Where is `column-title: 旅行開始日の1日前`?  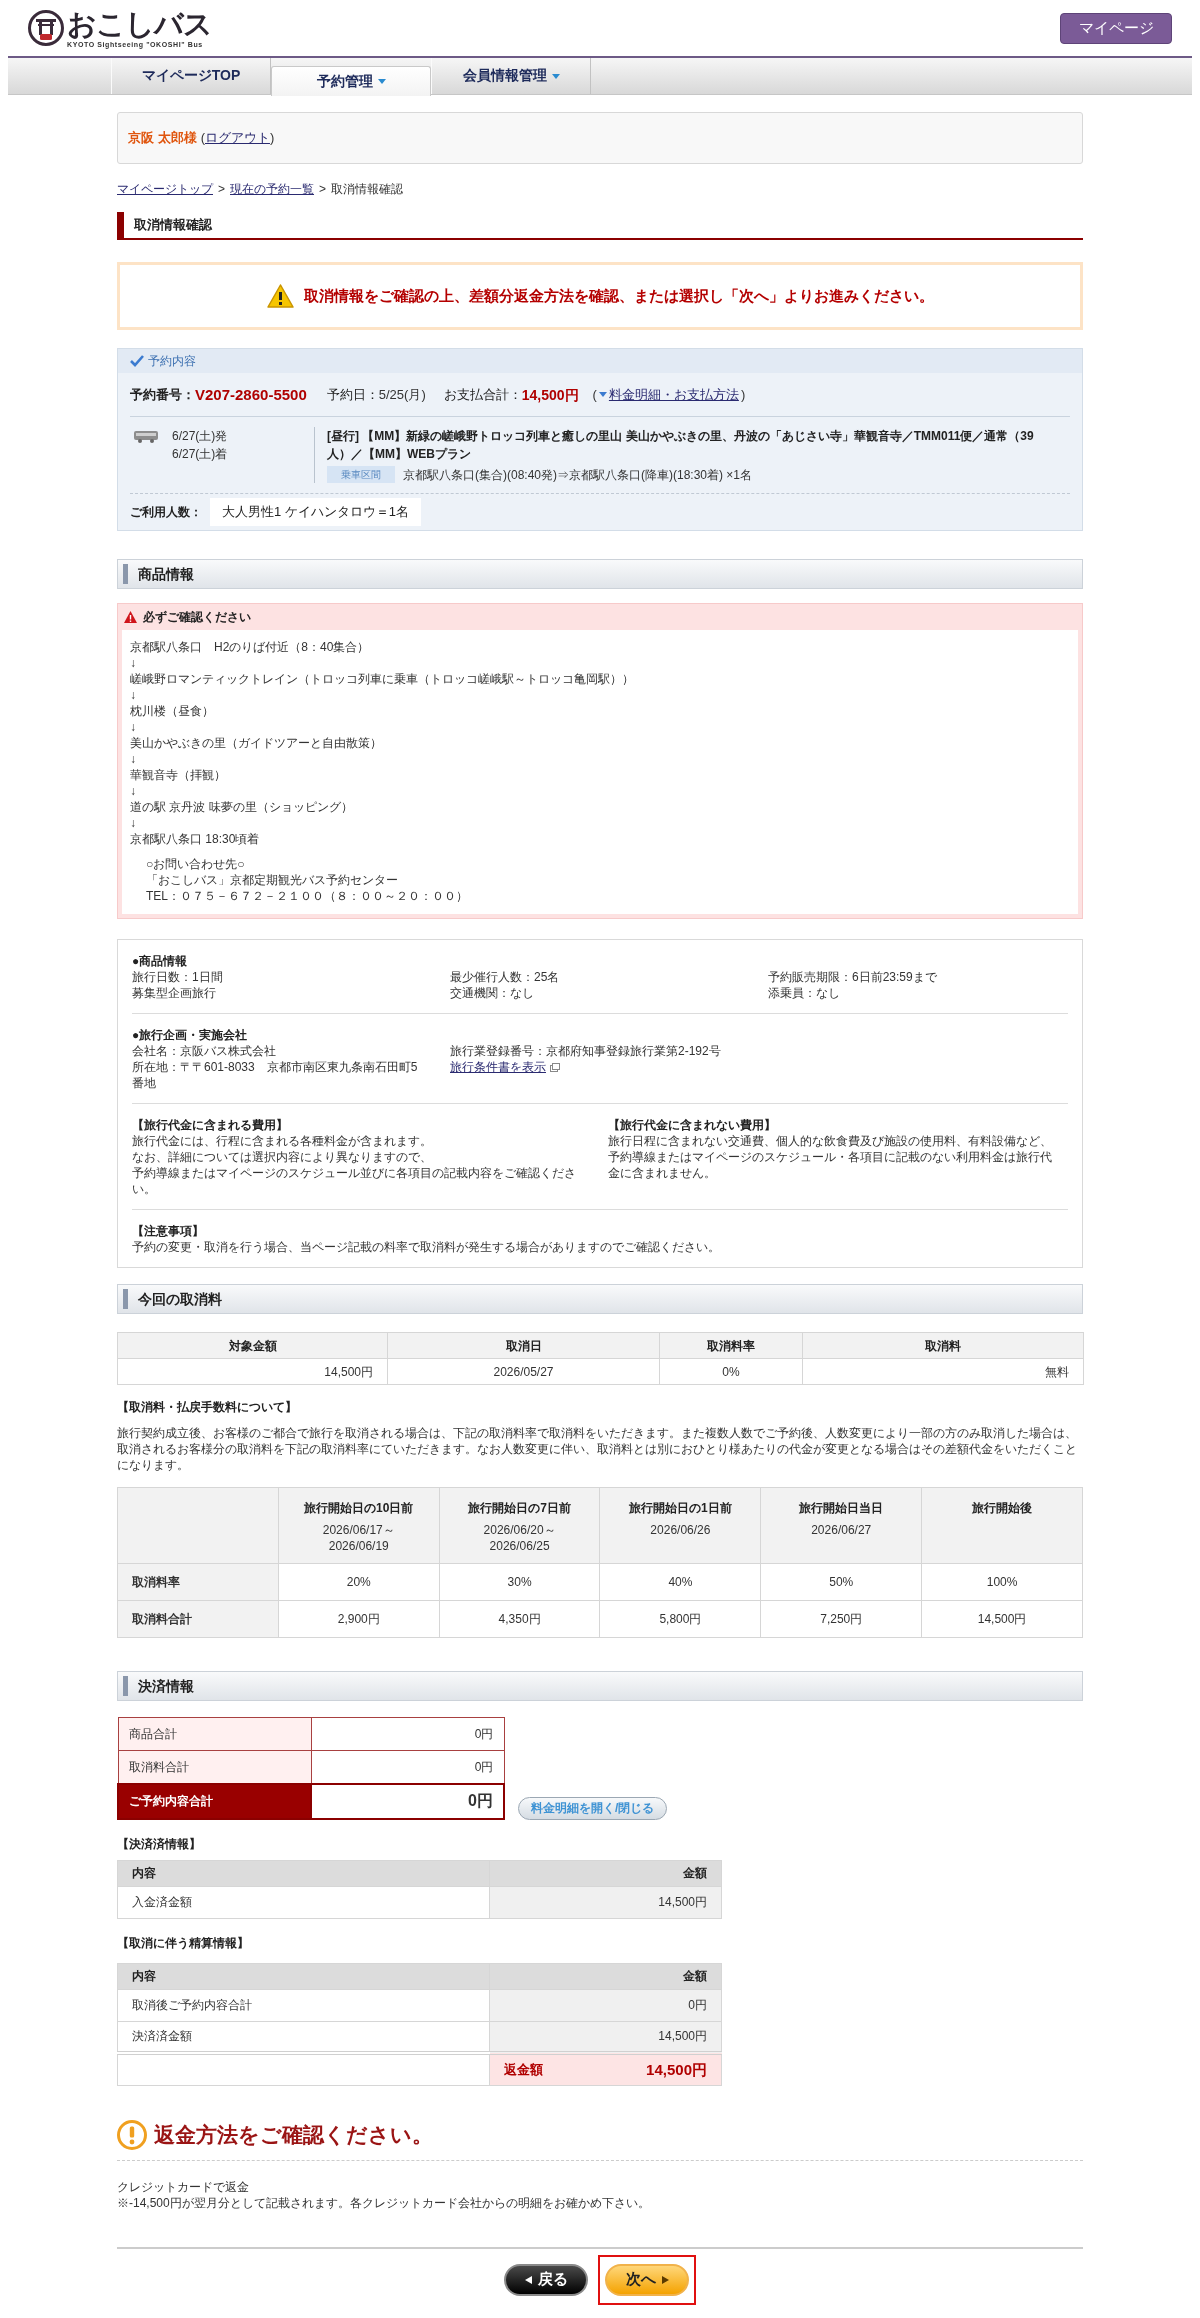
column-title: 旅行開始日の1日前 is located at coordinates (680, 1508).